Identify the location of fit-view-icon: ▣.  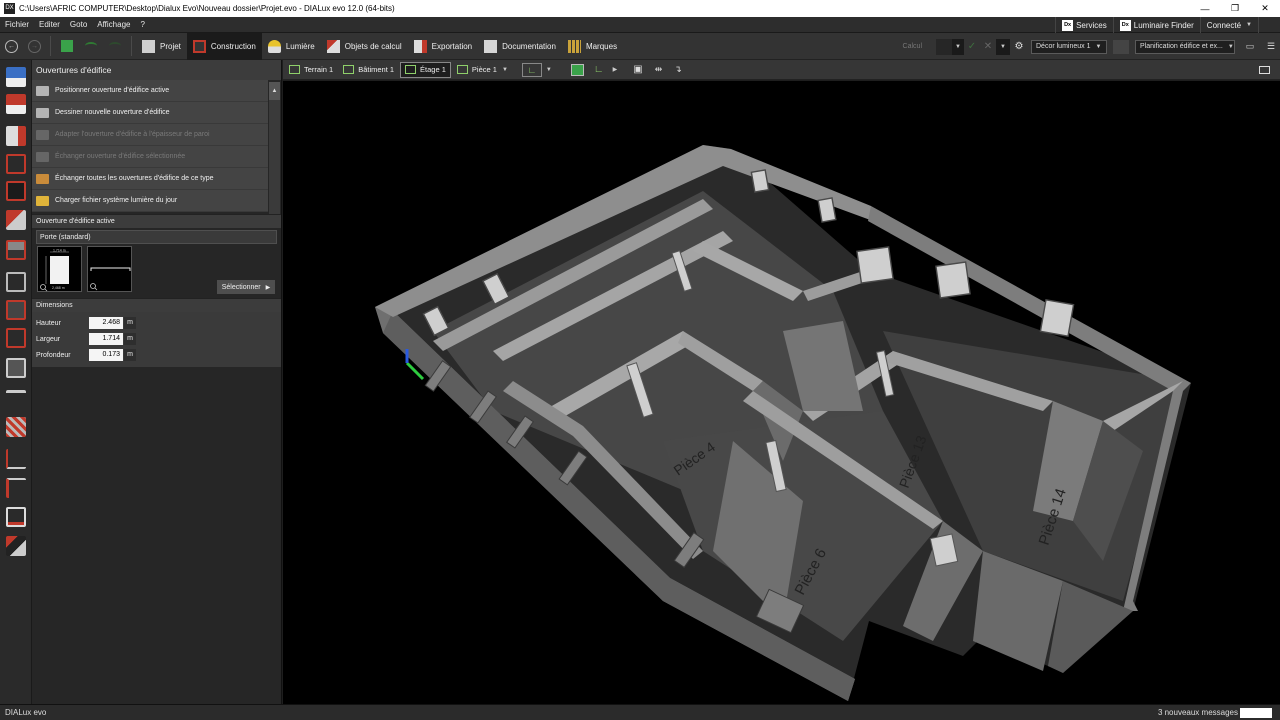
(637, 69).